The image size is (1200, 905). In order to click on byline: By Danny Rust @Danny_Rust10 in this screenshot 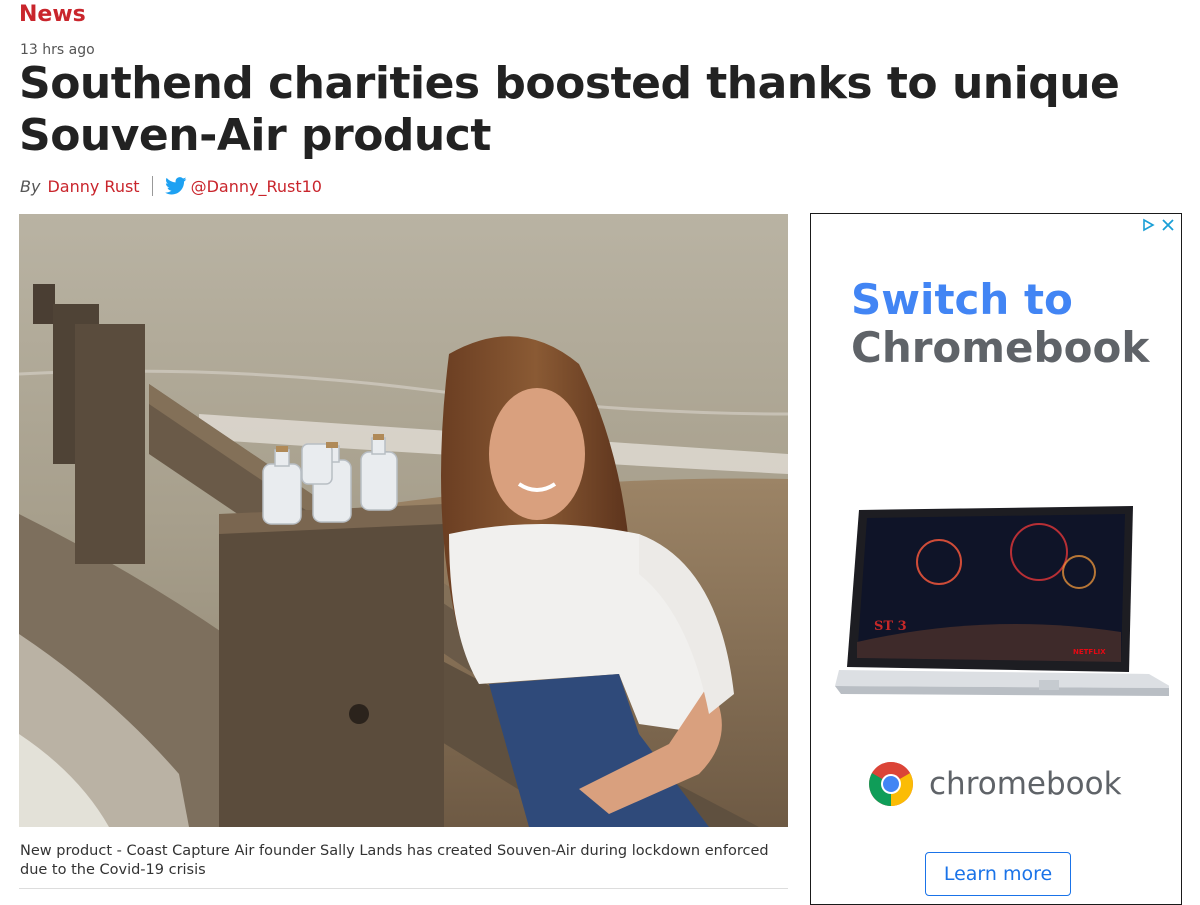, I will do `click(171, 186)`.